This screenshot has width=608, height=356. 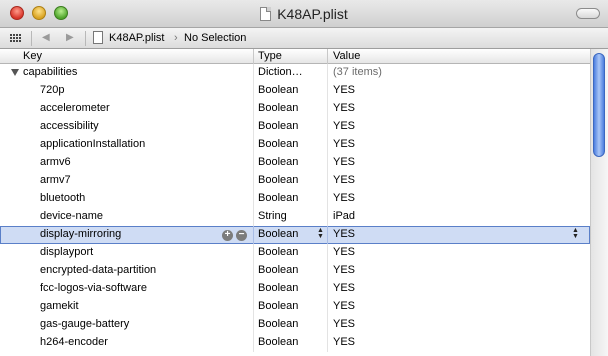 What do you see at coordinates (32, 56) in the screenshot?
I see `column-header-key: Key` at bounding box center [32, 56].